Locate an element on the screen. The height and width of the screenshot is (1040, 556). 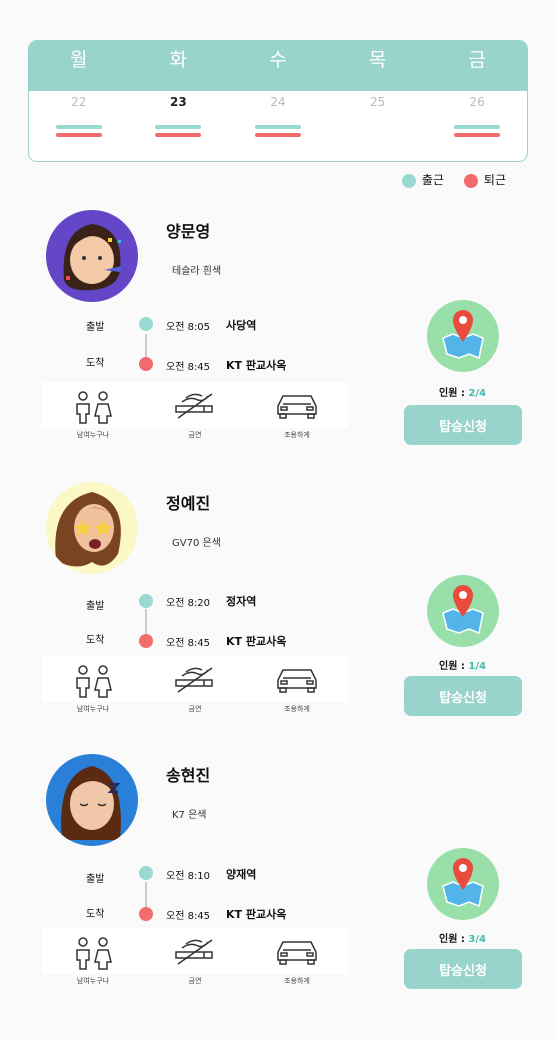
amenities: 남여누구나 금연 조용하게 is located at coordinates (195, 684).